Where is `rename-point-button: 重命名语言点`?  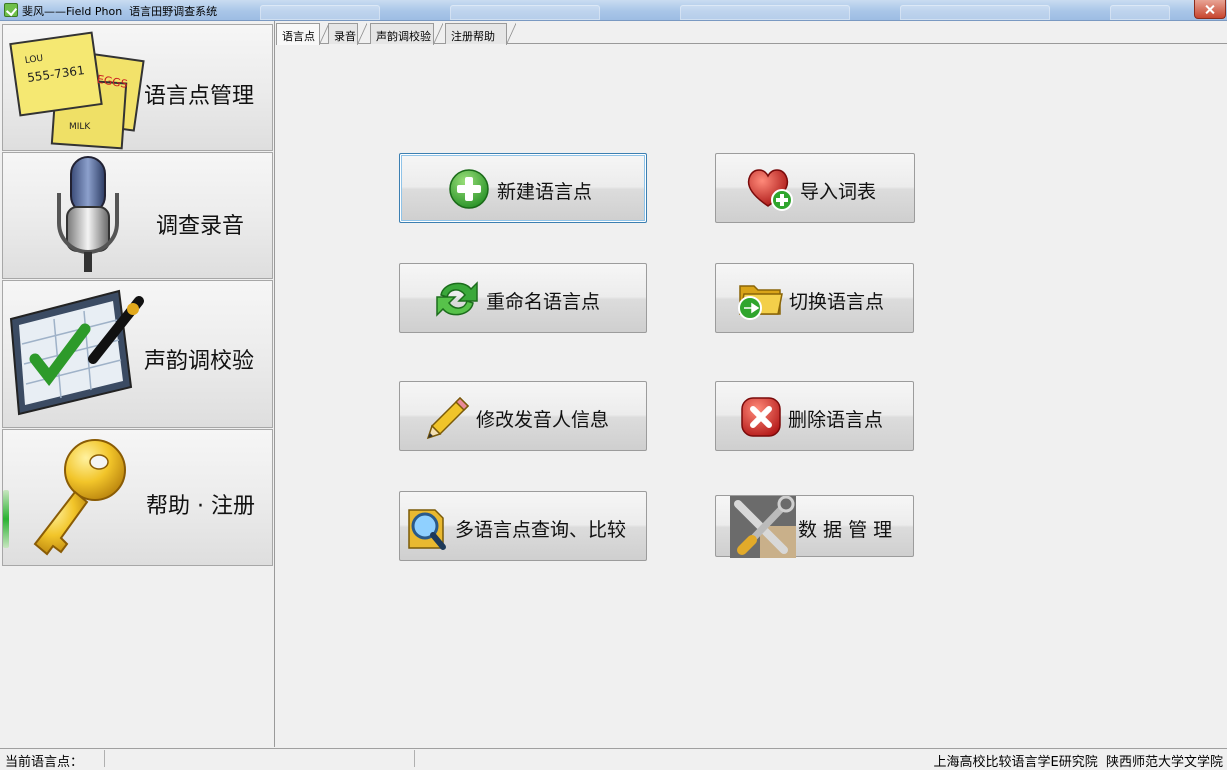 rename-point-button: 重命名语言点 is located at coordinates (523, 298).